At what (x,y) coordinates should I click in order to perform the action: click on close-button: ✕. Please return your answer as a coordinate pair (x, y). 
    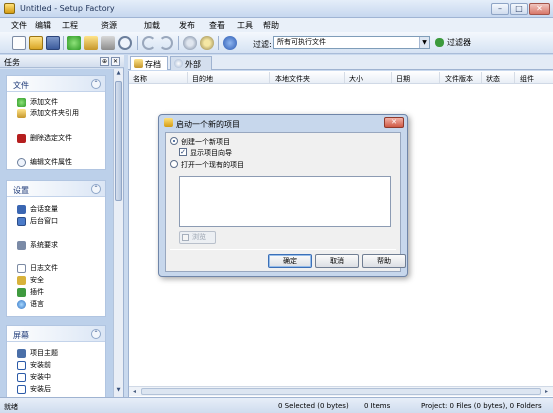
    Looking at the image, I should click on (539, 9).